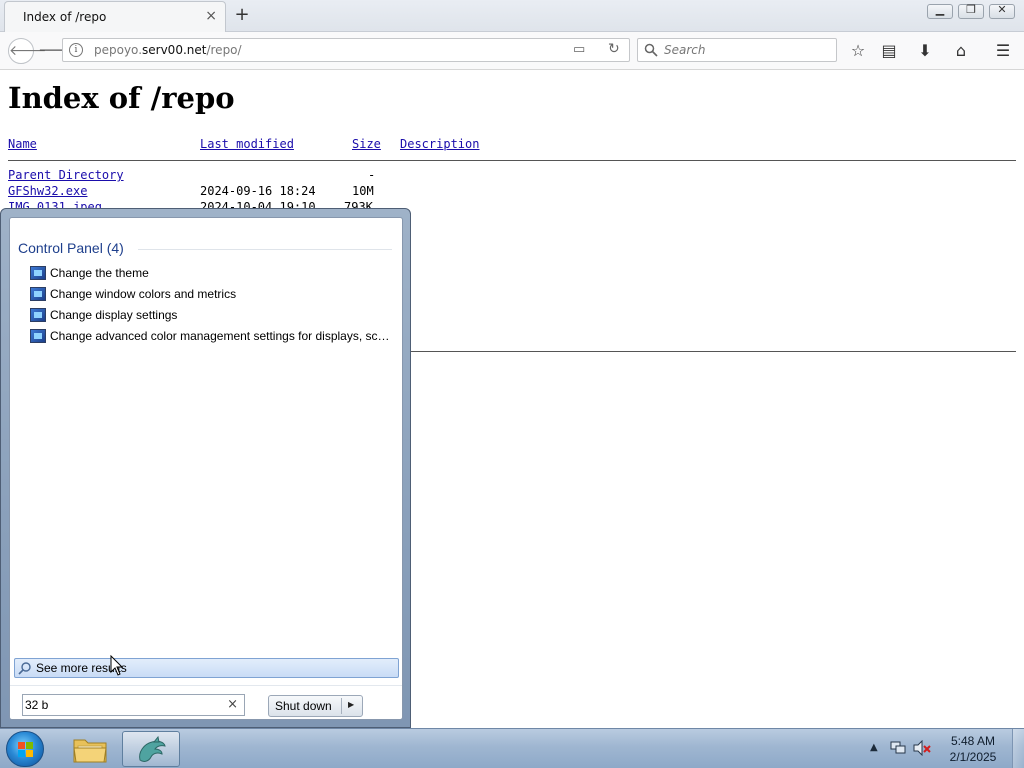  I want to click on shut-down-label: Shut down, so click(303, 706).